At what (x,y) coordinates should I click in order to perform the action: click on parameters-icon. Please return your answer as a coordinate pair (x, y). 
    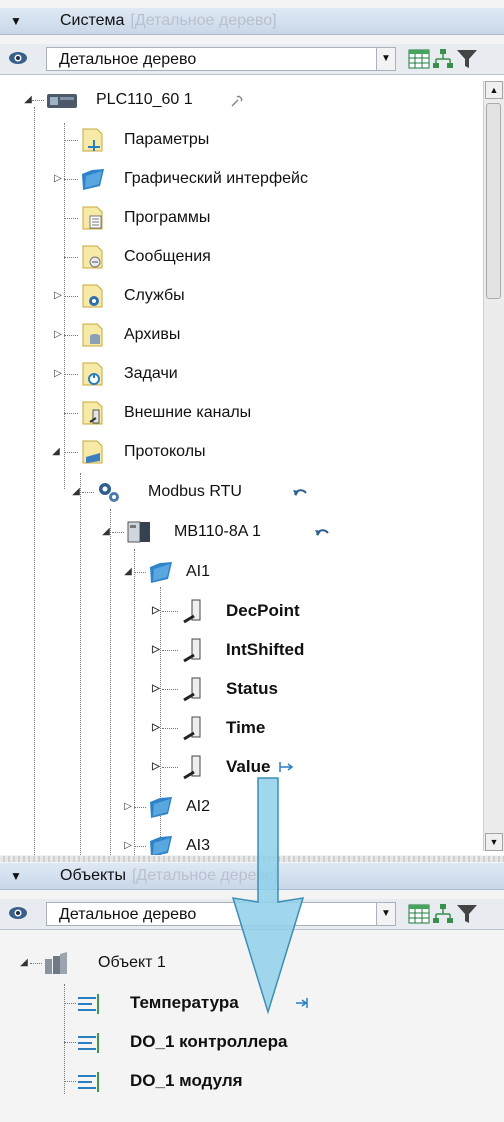
    Looking at the image, I should click on (92, 140).